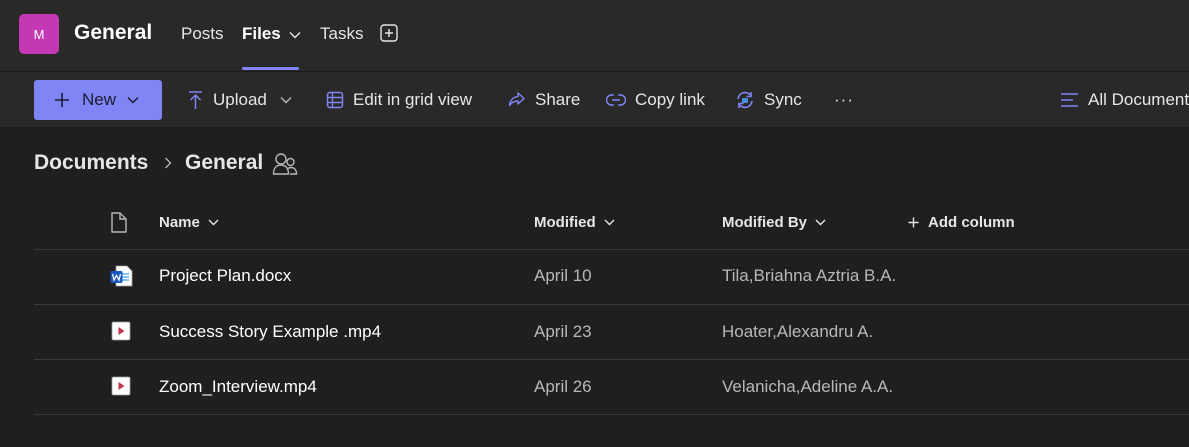  I want to click on active-tab-indicator, so click(270, 68).